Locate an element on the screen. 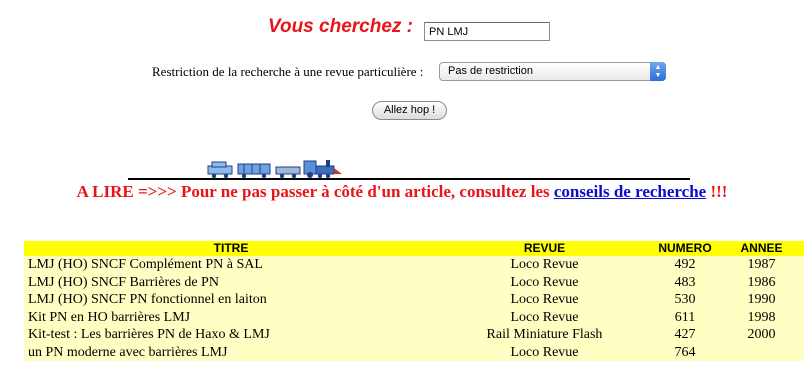 The width and height of the screenshot is (804, 365). cell-numero: 530 is located at coordinates (685, 300).